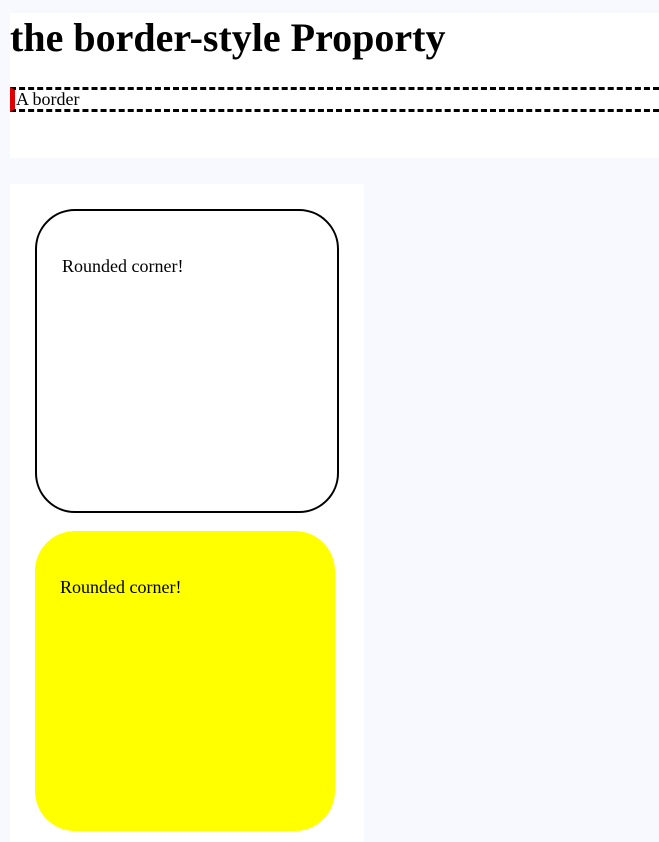 The width and height of the screenshot is (659, 842). Describe the element at coordinates (228, 37) in the screenshot. I see `page-title: the border-style Proporty` at that location.